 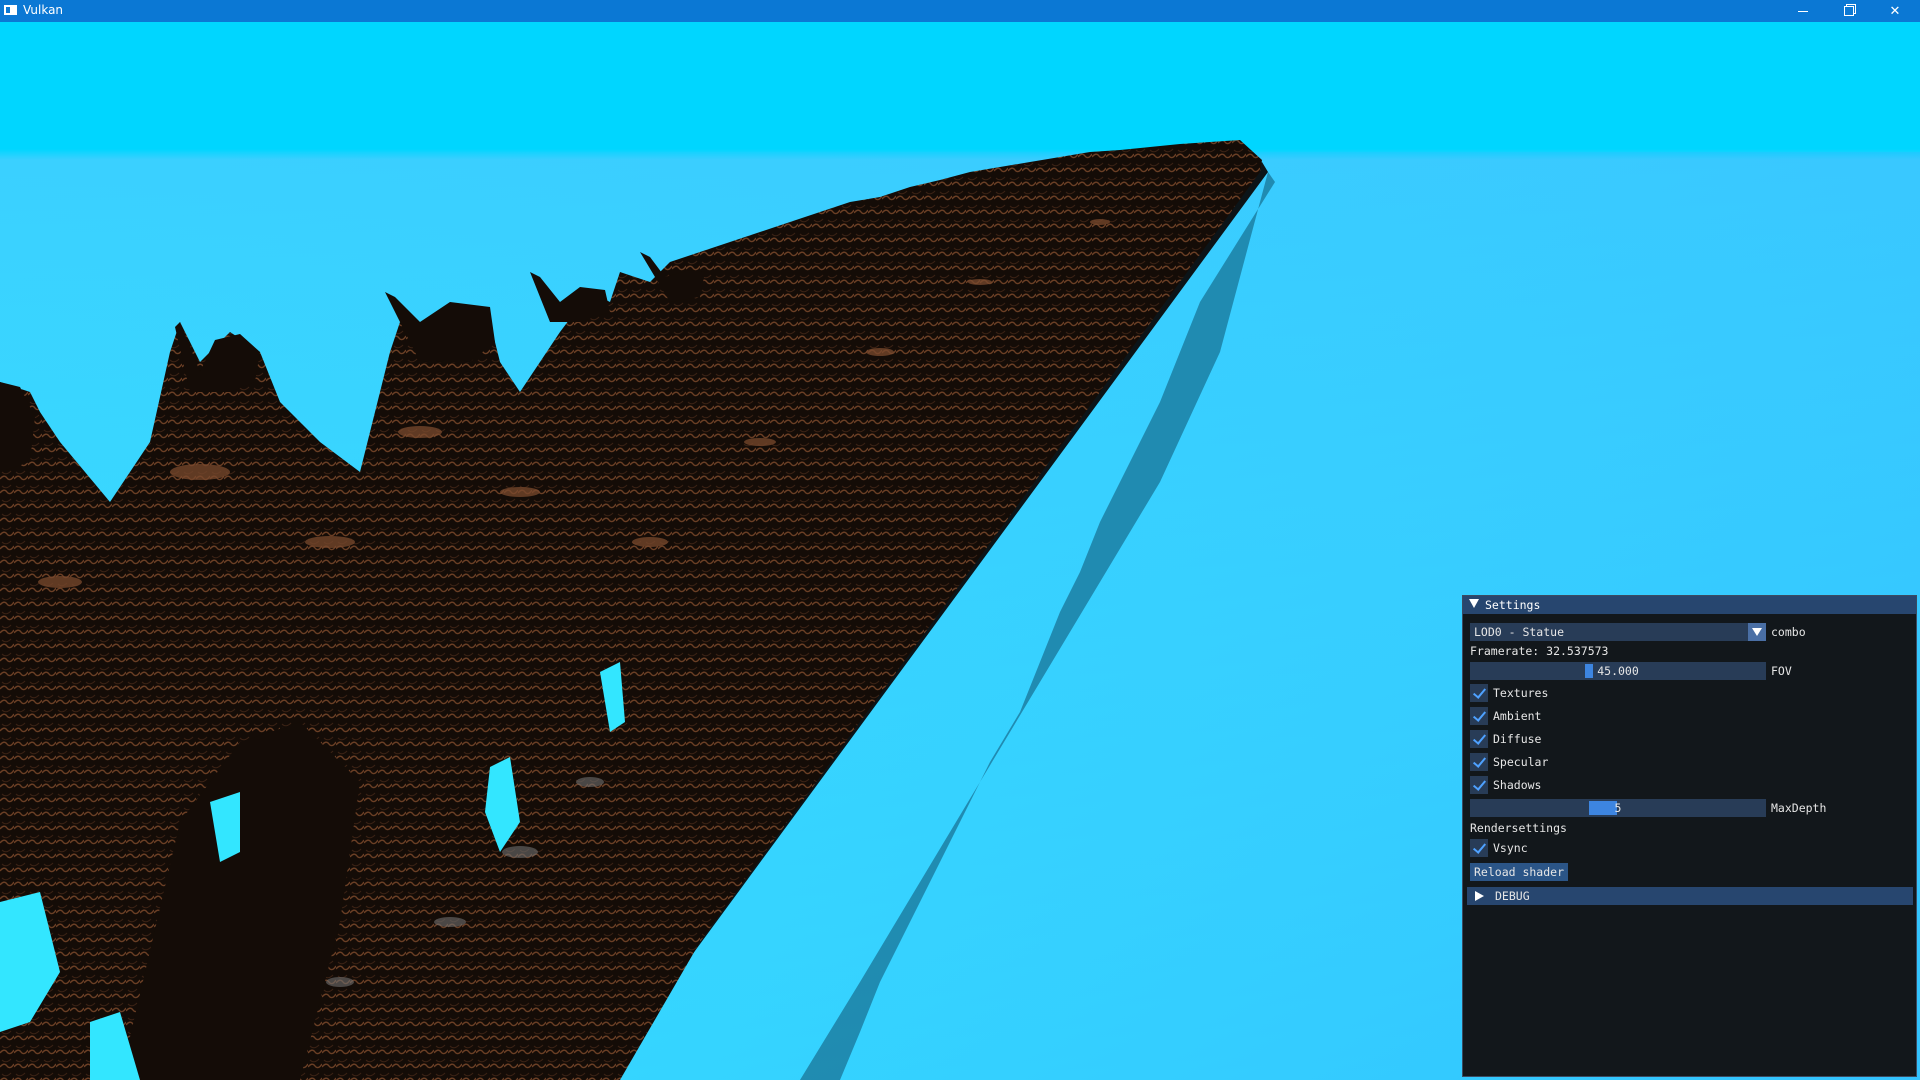 What do you see at coordinates (1521, 693) in the screenshot?
I see `textures-label: Textures` at bounding box center [1521, 693].